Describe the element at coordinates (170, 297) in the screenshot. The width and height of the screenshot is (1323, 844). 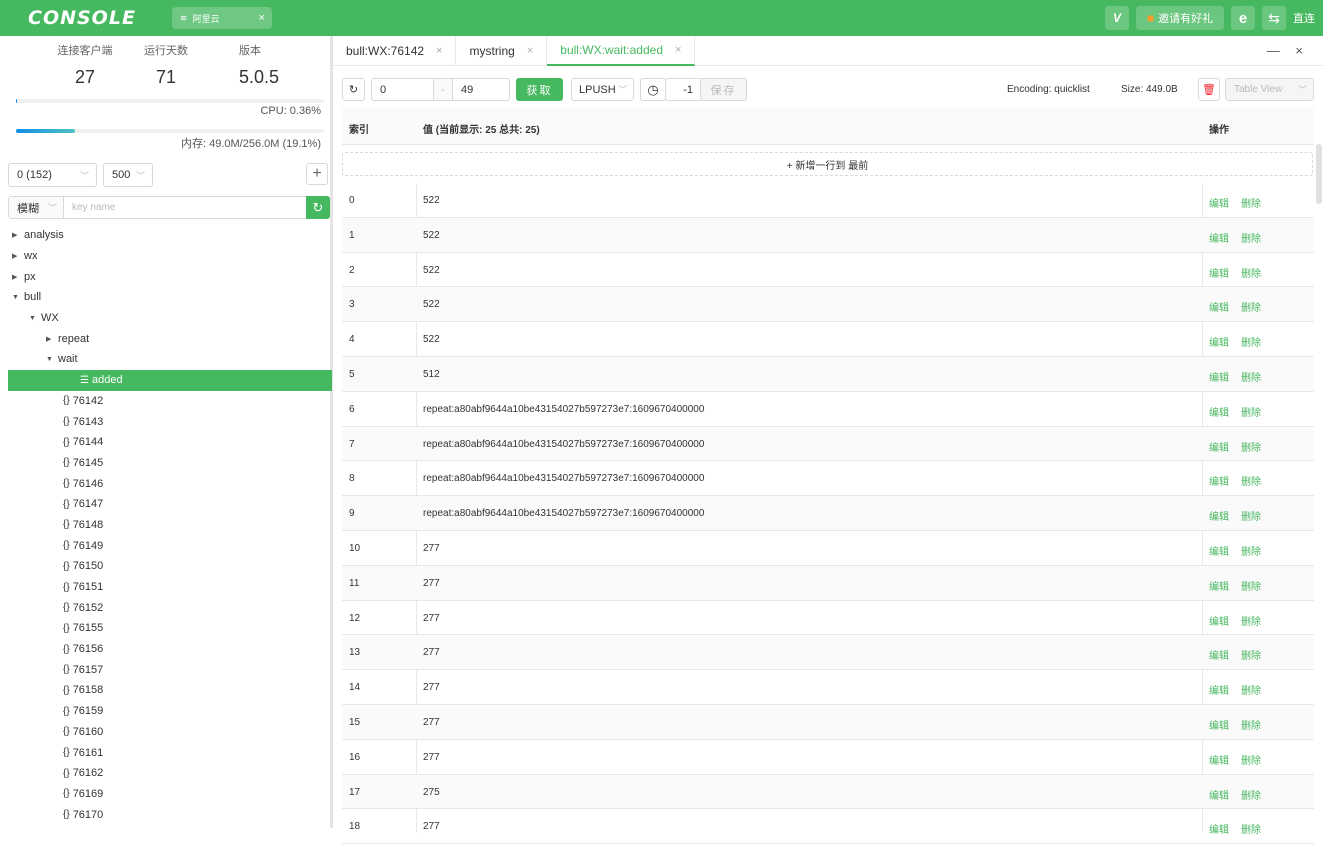
I see `tree-node: ▼ bull` at that location.